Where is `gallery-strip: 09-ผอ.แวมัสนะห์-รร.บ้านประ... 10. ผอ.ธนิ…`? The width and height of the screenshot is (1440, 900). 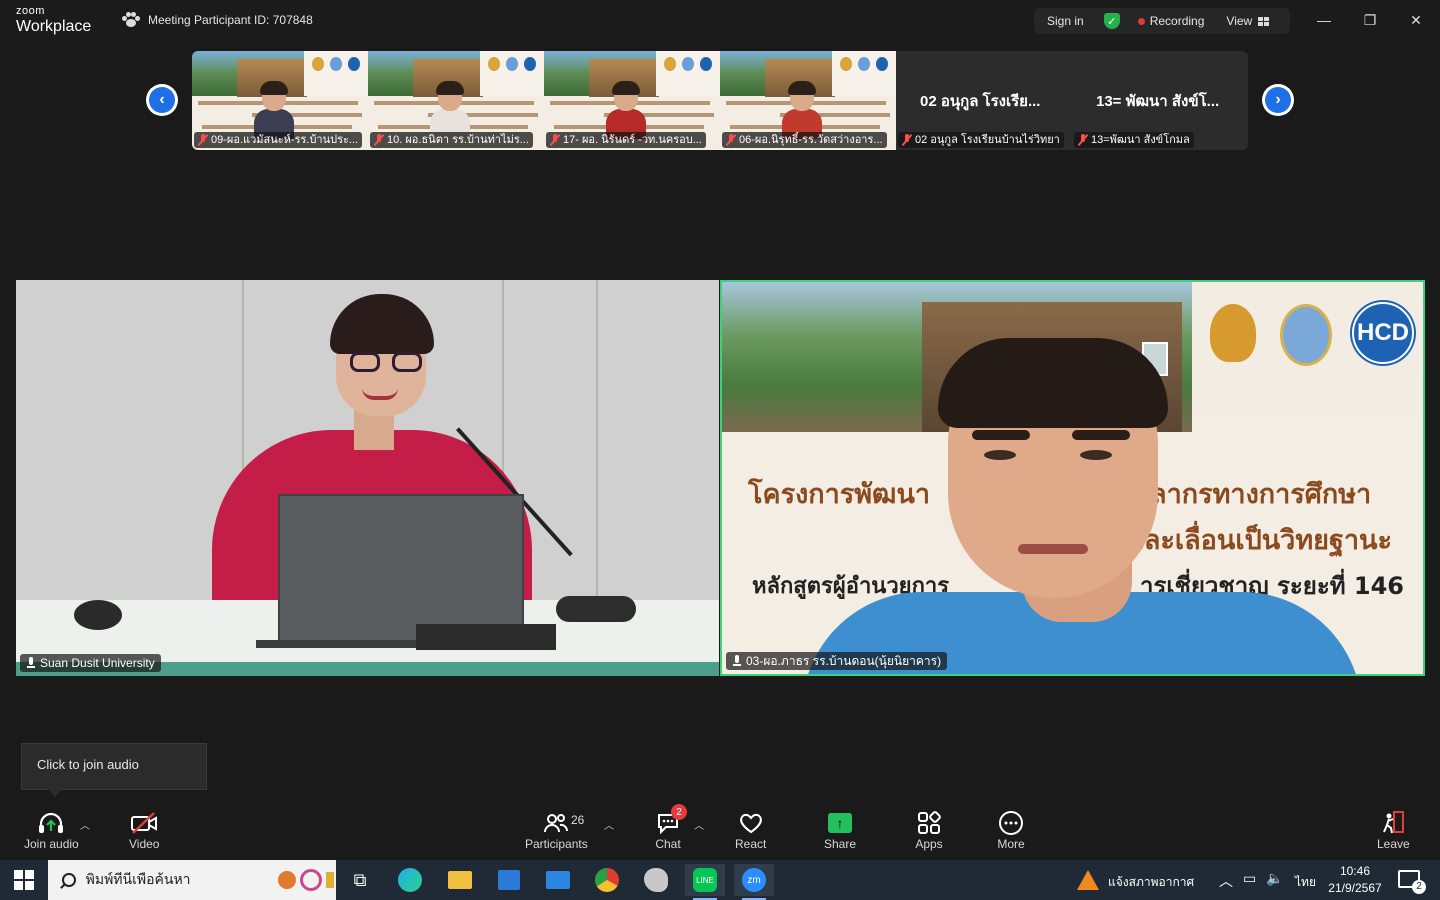 gallery-strip: 09-ผอ.แวมัสนะห์-รร.บ้านประ... 10. ผอ.ธนิ… is located at coordinates (720, 100).